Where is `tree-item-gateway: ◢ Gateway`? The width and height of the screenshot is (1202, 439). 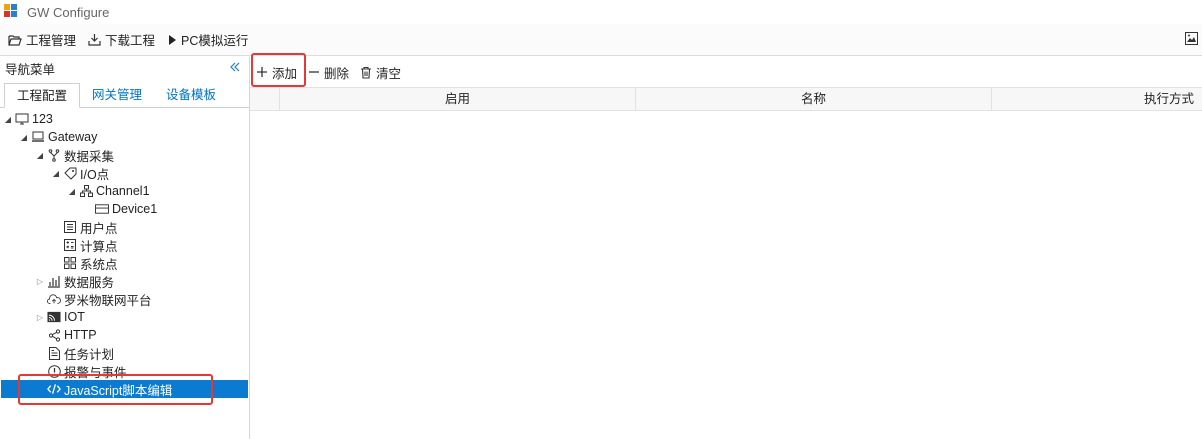 tree-item-gateway: ◢ Gateway is located at coordinates (58, 137).